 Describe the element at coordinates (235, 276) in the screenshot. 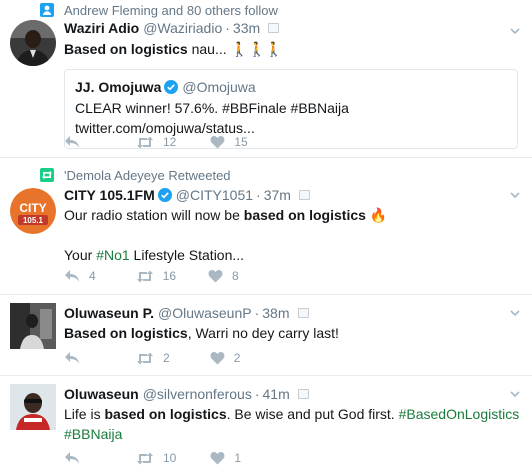

I see `like-count: 8` at that location.